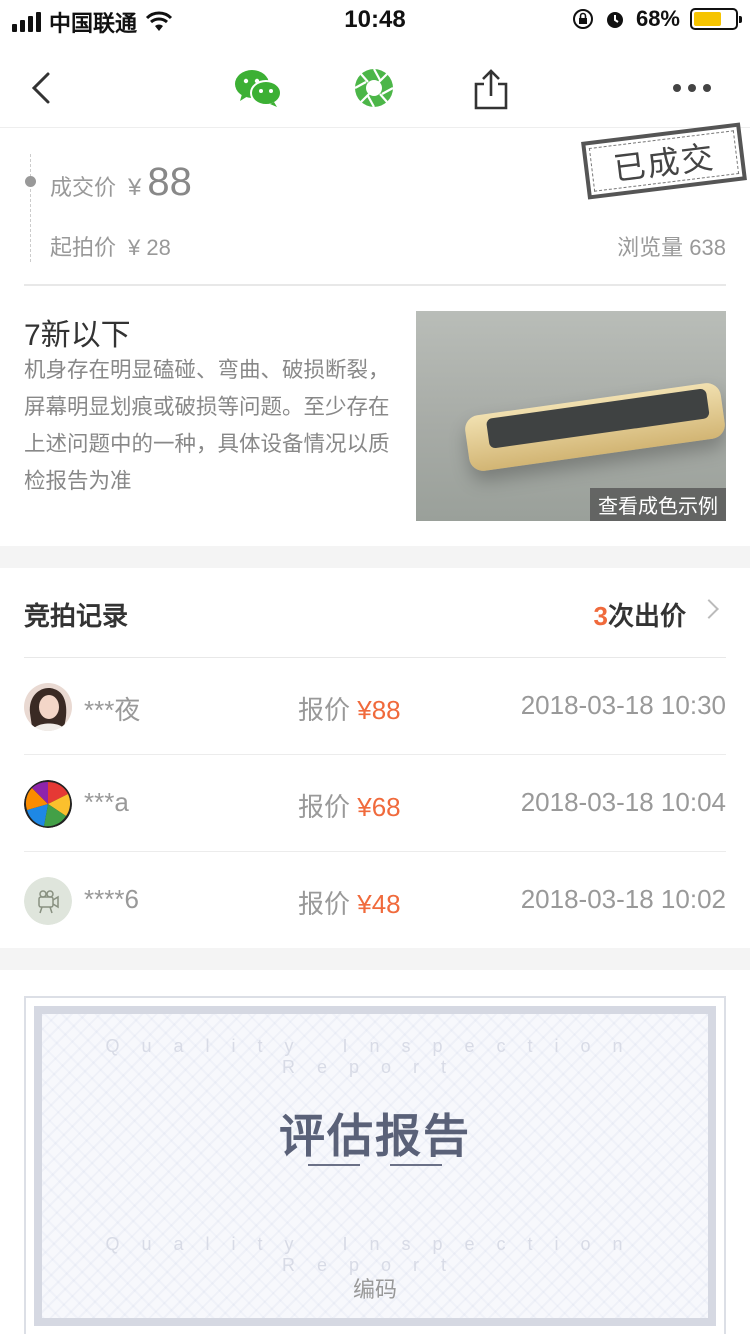  What do you see at coordinates (594, 427) in the screenshot?
I see `phone-photo` at bounding box center [594, 427].